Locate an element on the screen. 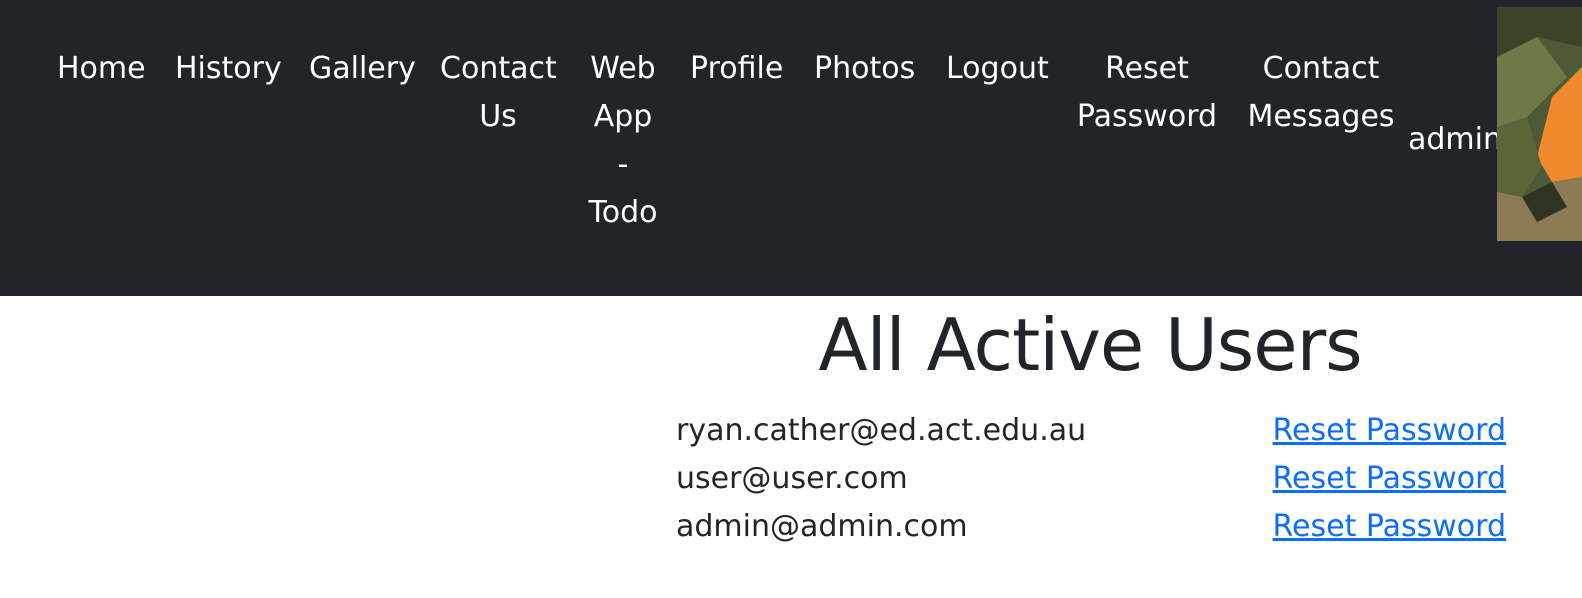 This screenshot has height=598, width=1582. nav-contact-messages-line-1: Contact is located at coordinates (1321, 68).